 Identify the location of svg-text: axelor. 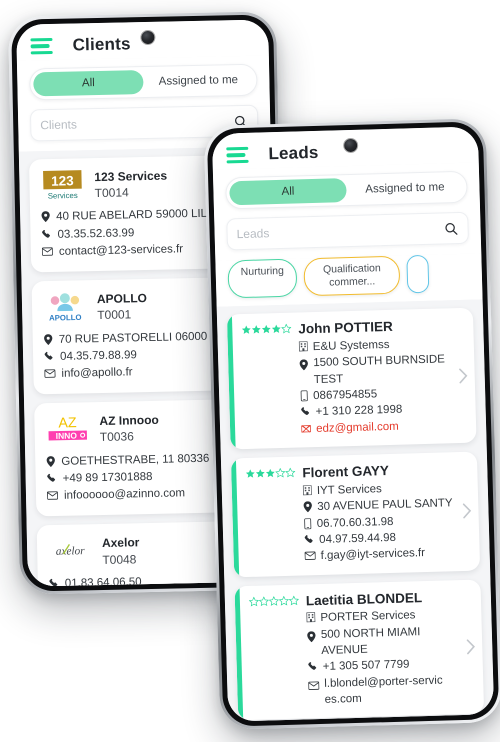
(71, 552).